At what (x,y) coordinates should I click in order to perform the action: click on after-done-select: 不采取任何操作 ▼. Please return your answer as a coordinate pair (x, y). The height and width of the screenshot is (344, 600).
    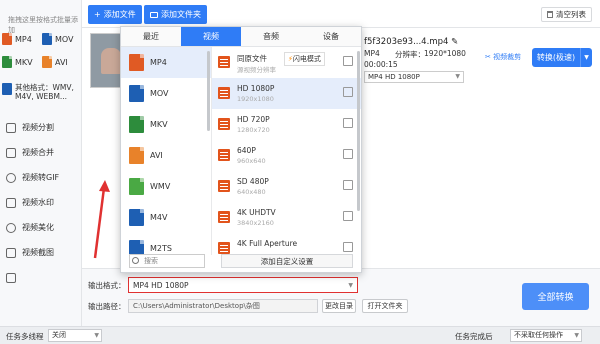
    Looking at the image, I should click on (546, 335).